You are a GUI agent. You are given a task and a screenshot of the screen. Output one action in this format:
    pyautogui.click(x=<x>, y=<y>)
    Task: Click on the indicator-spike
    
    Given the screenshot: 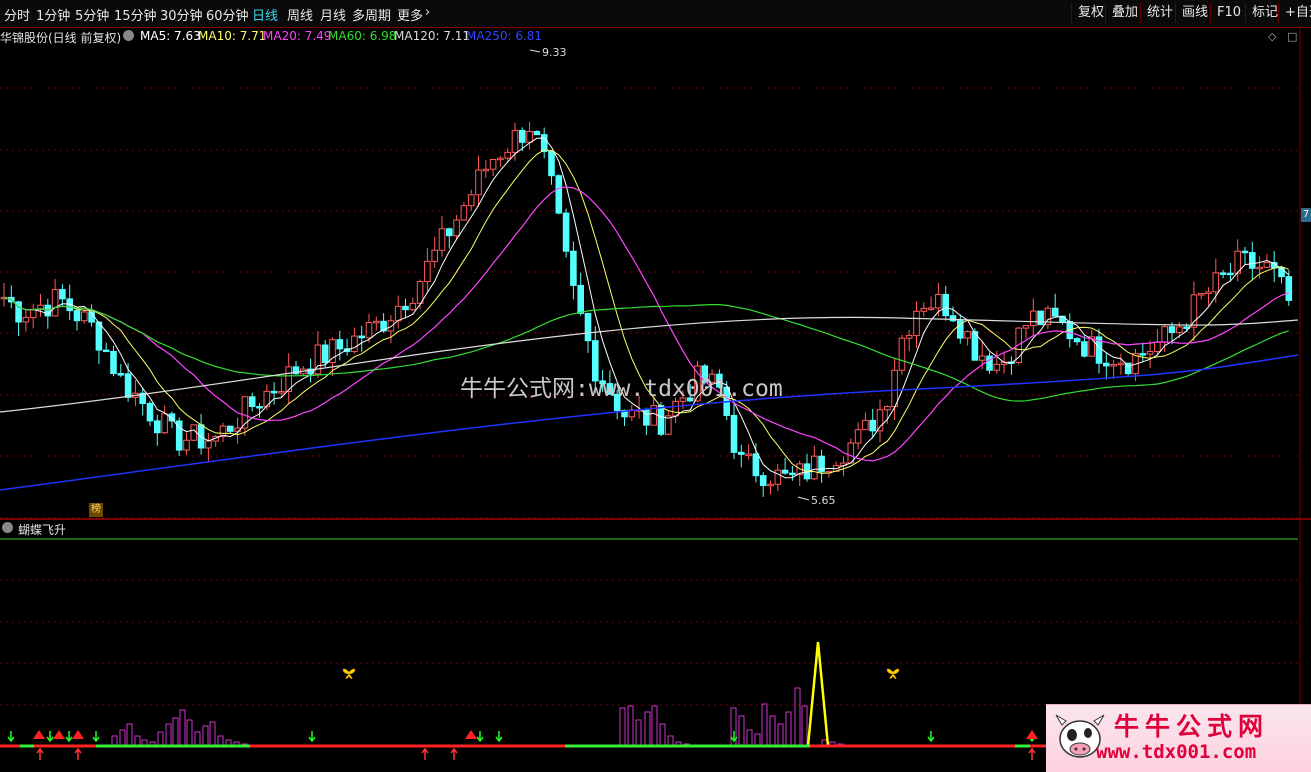 What is the action you would take?
    pyautogui.click(x=818, y=694)
    